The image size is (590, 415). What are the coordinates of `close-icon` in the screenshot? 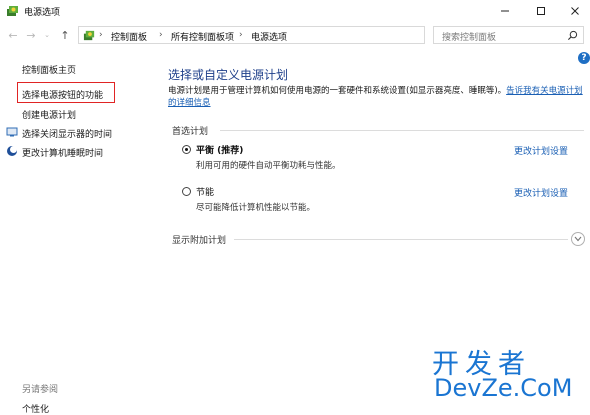 It's located at (575, 11).